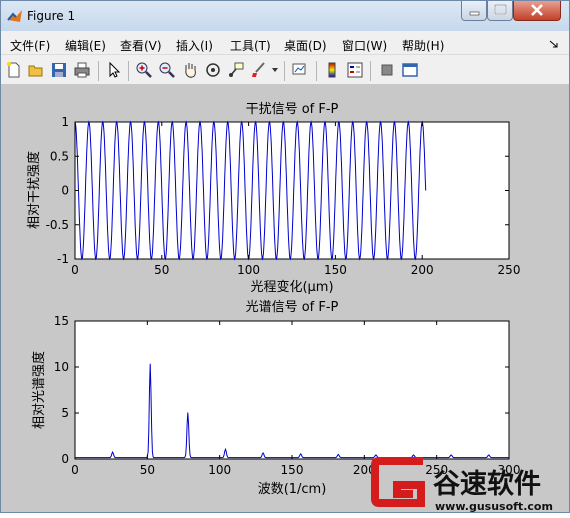 Image resolution: width=570 pixels, height=518 pixels. What do you see at coordinates (51, 16) in the screenshot?
I see `window-title: Figure 1` at bounding box center [51, 16].